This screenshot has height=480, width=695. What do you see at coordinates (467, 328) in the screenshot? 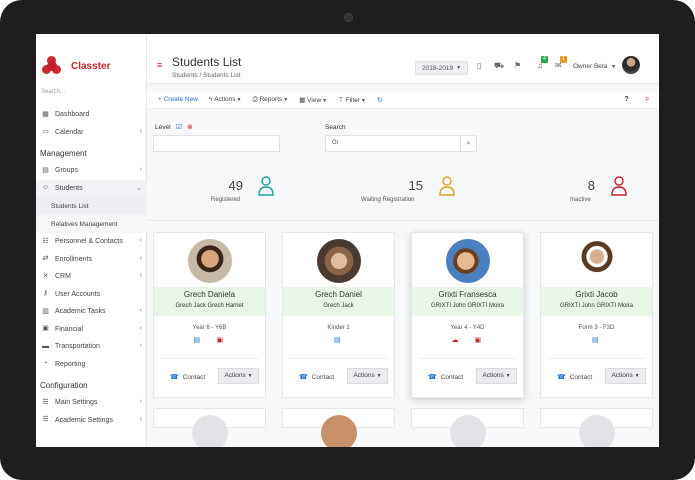
I see `student-class: Year 4 - Y4D` at bounding box center [467, 328].